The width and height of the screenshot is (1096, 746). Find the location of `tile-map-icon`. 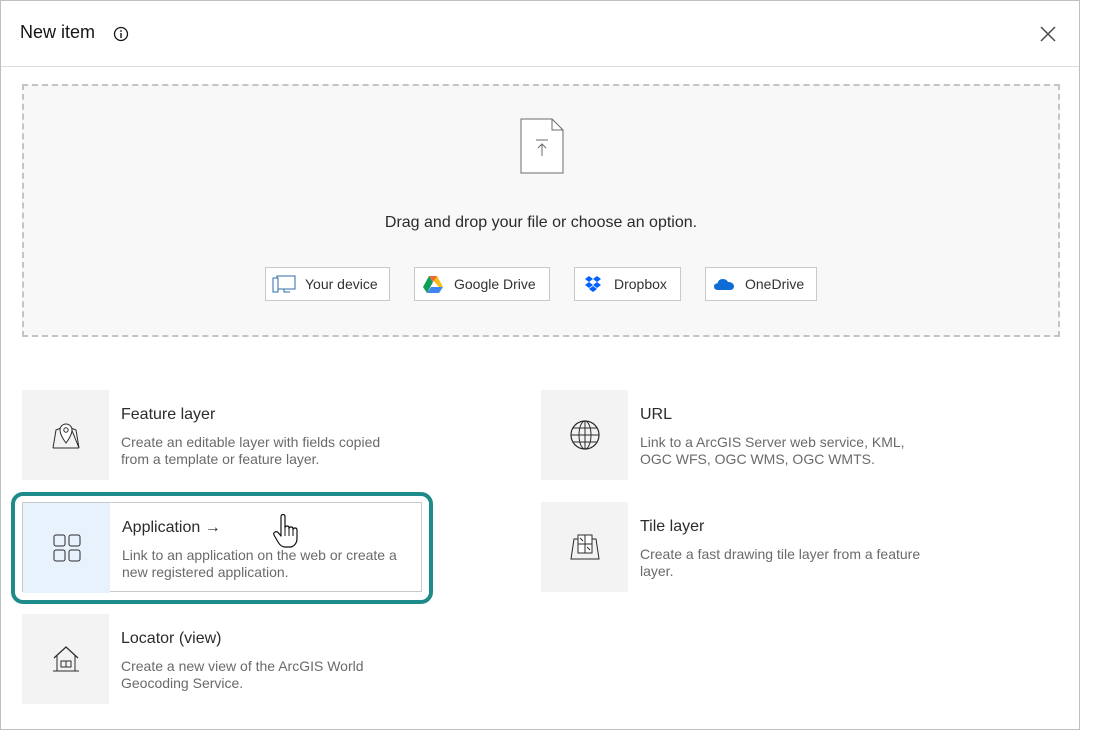

tile-map-icon is located at coordinates (584, 547).